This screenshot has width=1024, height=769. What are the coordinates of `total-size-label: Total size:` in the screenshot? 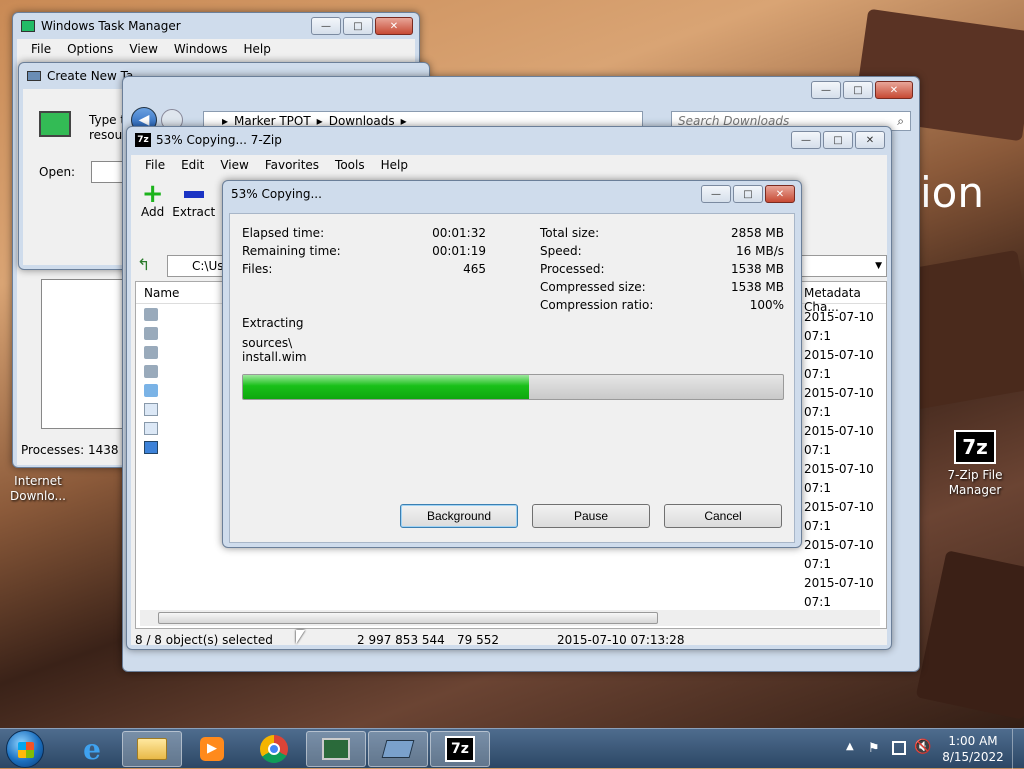 It's located at (570, 233).